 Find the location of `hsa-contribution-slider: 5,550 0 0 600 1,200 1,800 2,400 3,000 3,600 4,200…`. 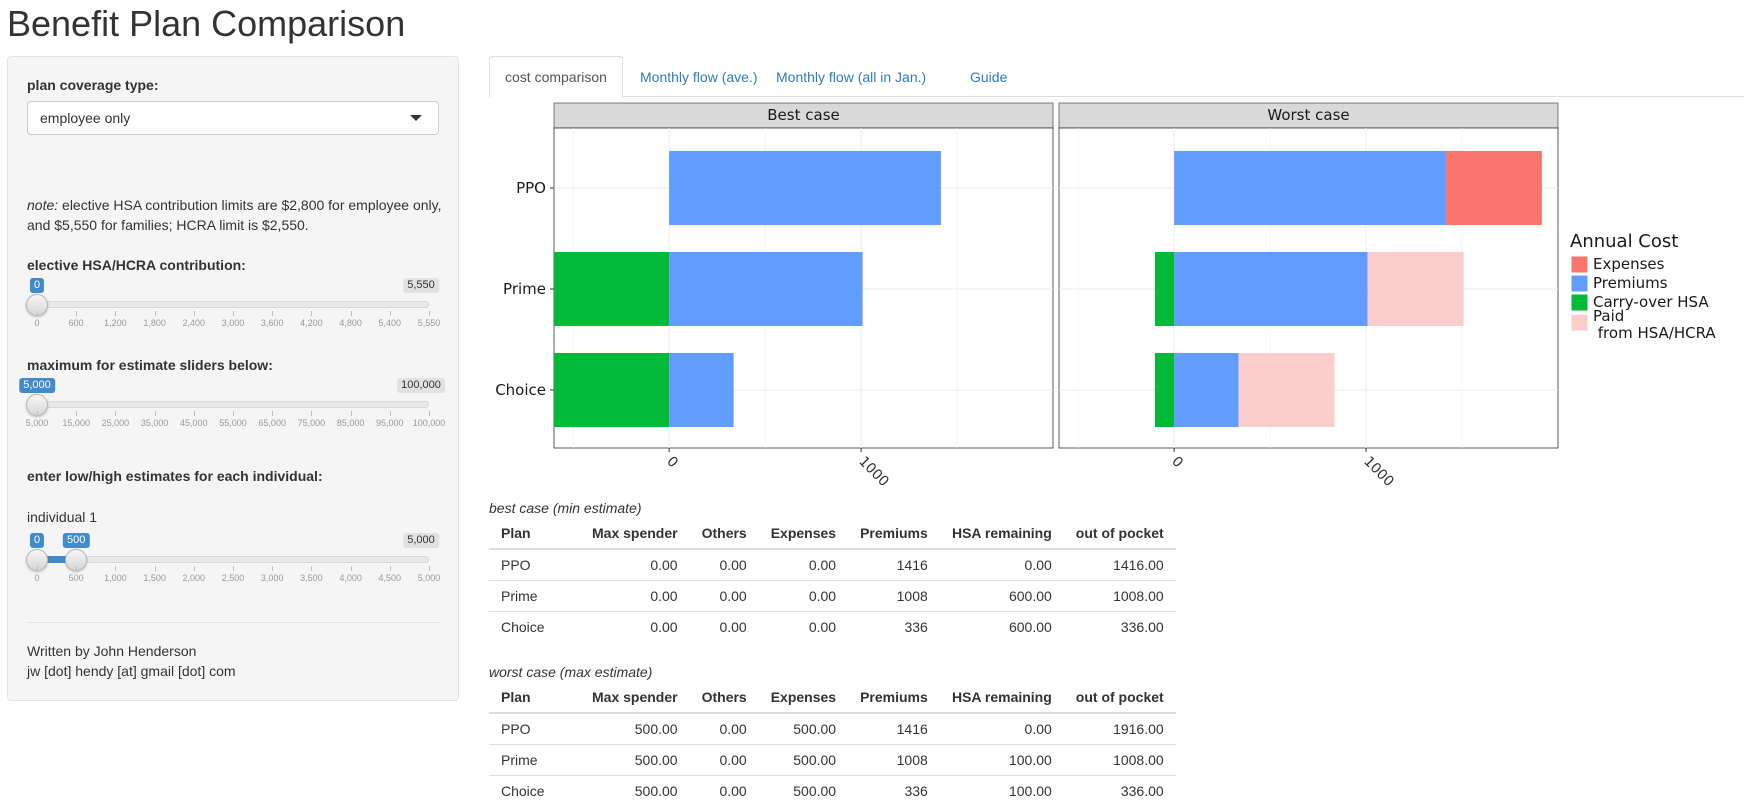

hsa-contribution-slider: 5,550 0 0 600 1,200 1,800 2,400 3,000 3,600 4,200… is located at coordinates (233, 303).